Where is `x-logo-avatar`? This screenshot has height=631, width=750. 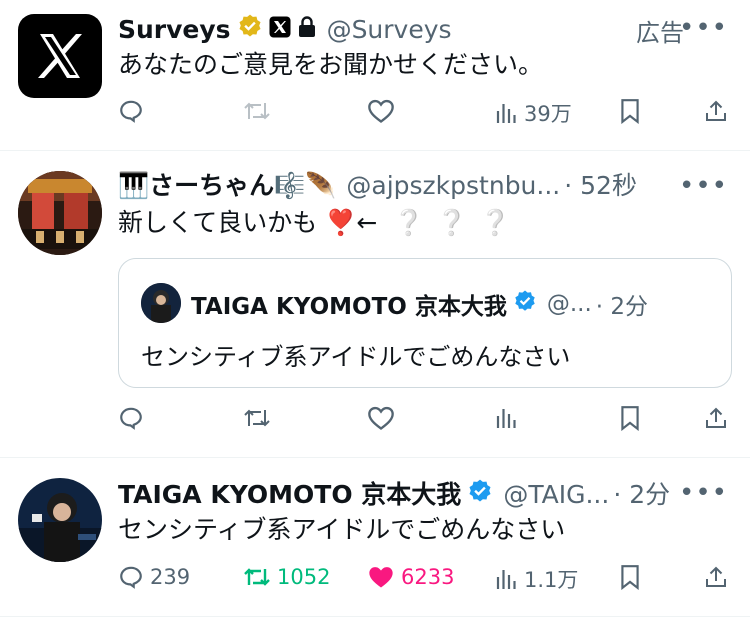
x-logo-avatar is located at coordinates (60, 56).